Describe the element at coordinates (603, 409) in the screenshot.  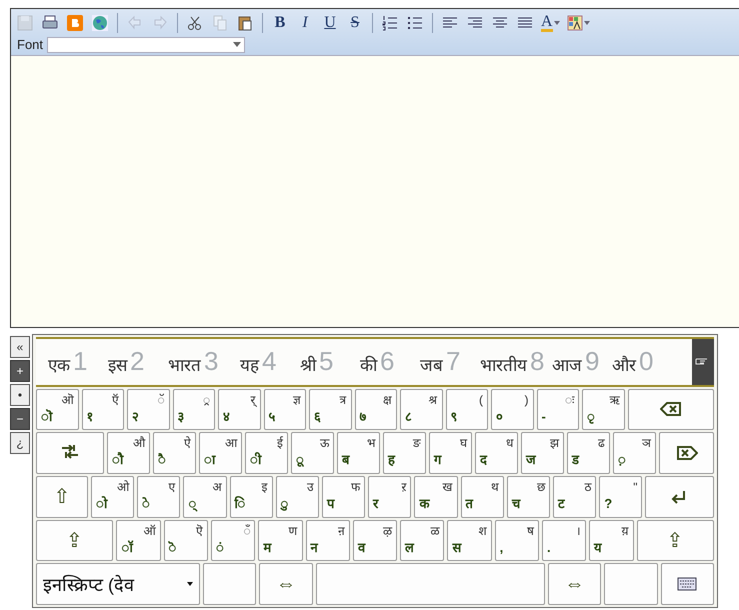
I see `keyboard-key: ऋ ृ` at that location.